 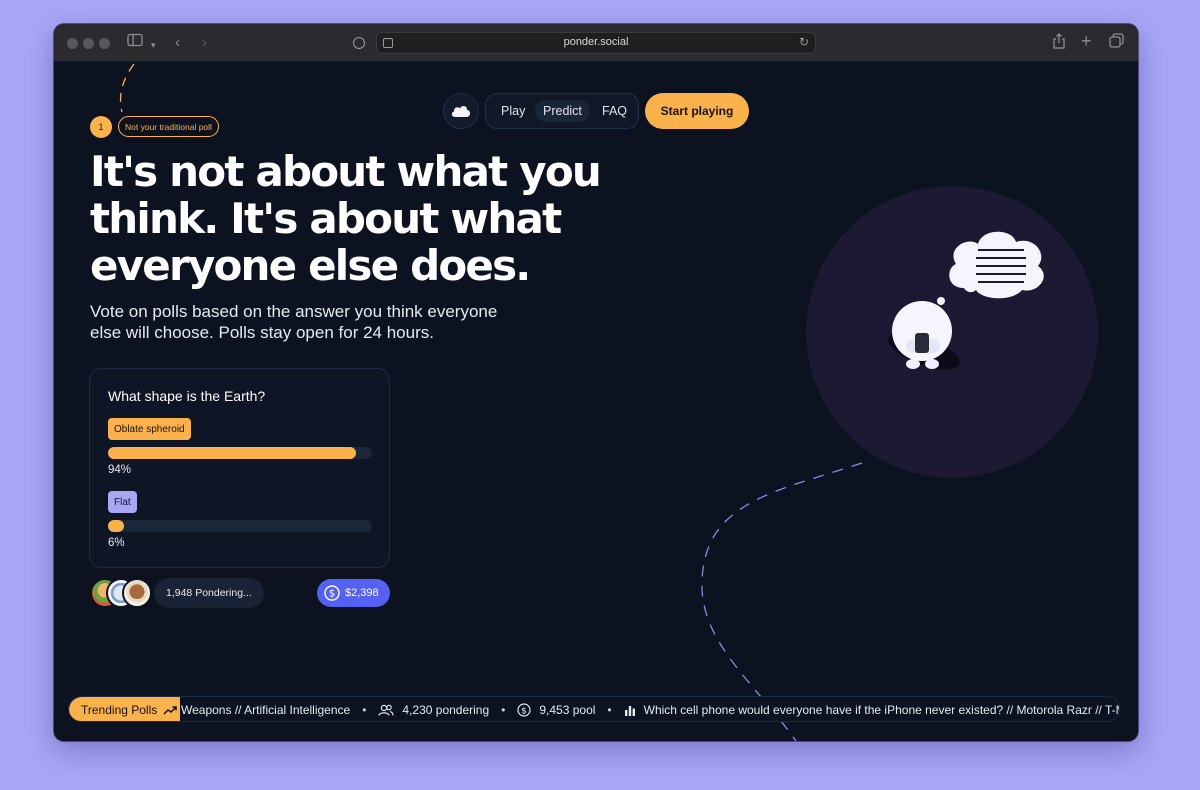 I want to click on ticker-pondering-count: 4,230 pondering, so click(x=446, y=710).